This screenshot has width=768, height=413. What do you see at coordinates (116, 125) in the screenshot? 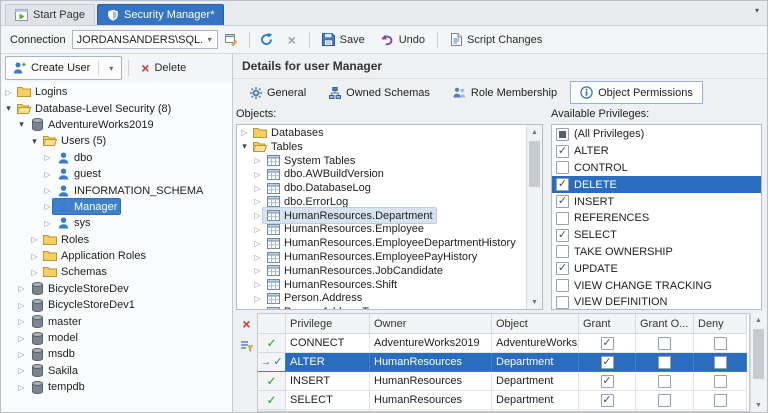
I see `security-tree-item-adventureworks2019: ▾ AdventureWorks2019` at bounding box center [116, 125].